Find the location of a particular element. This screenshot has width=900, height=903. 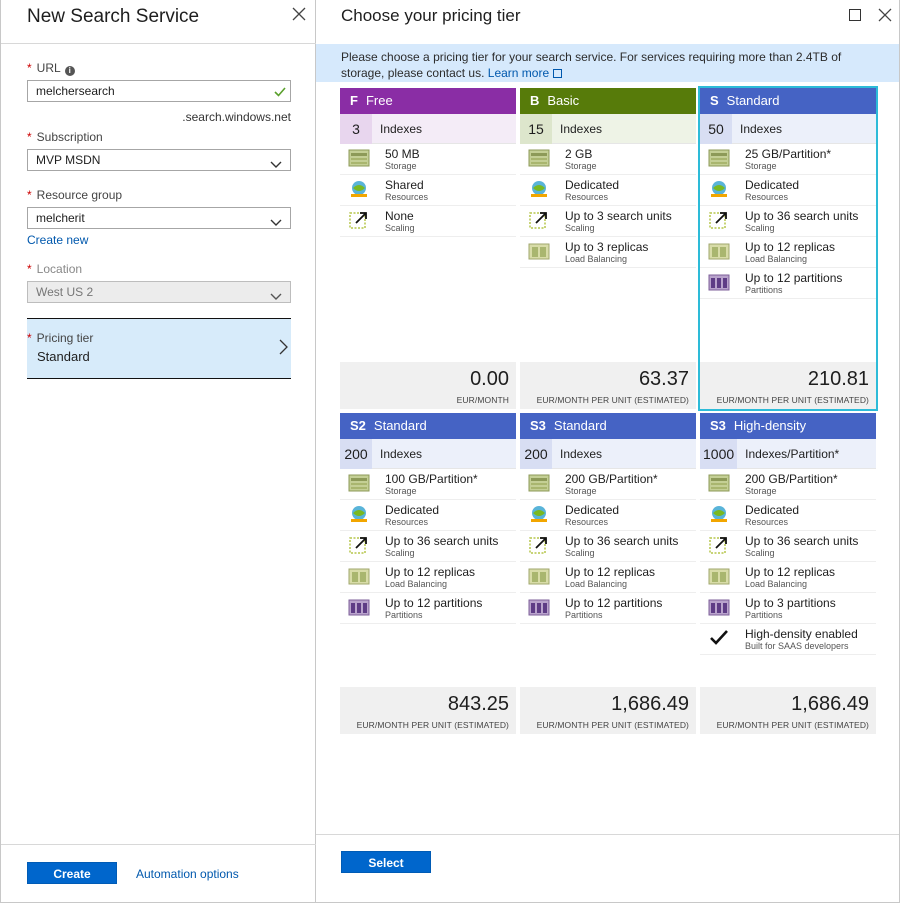

resource-group-dropdown: melcherit is located at coordinates (159, 218).